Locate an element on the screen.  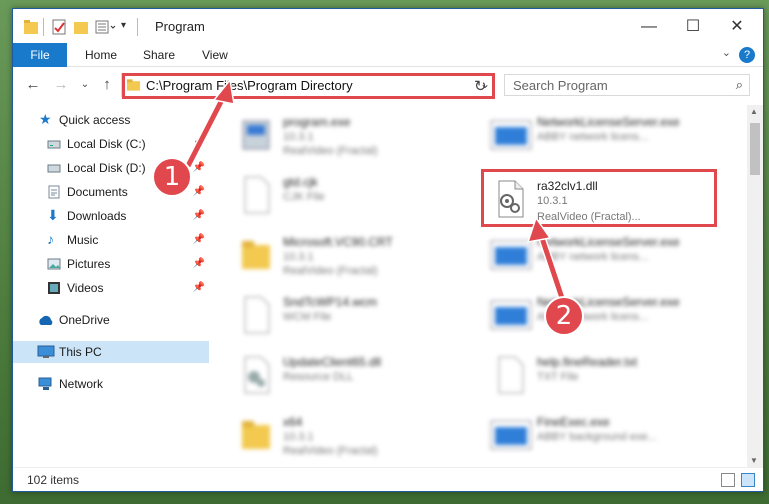
sidebar-item-downloads: ⬇ Downloads 📌 is located at coordinates (111, 216).